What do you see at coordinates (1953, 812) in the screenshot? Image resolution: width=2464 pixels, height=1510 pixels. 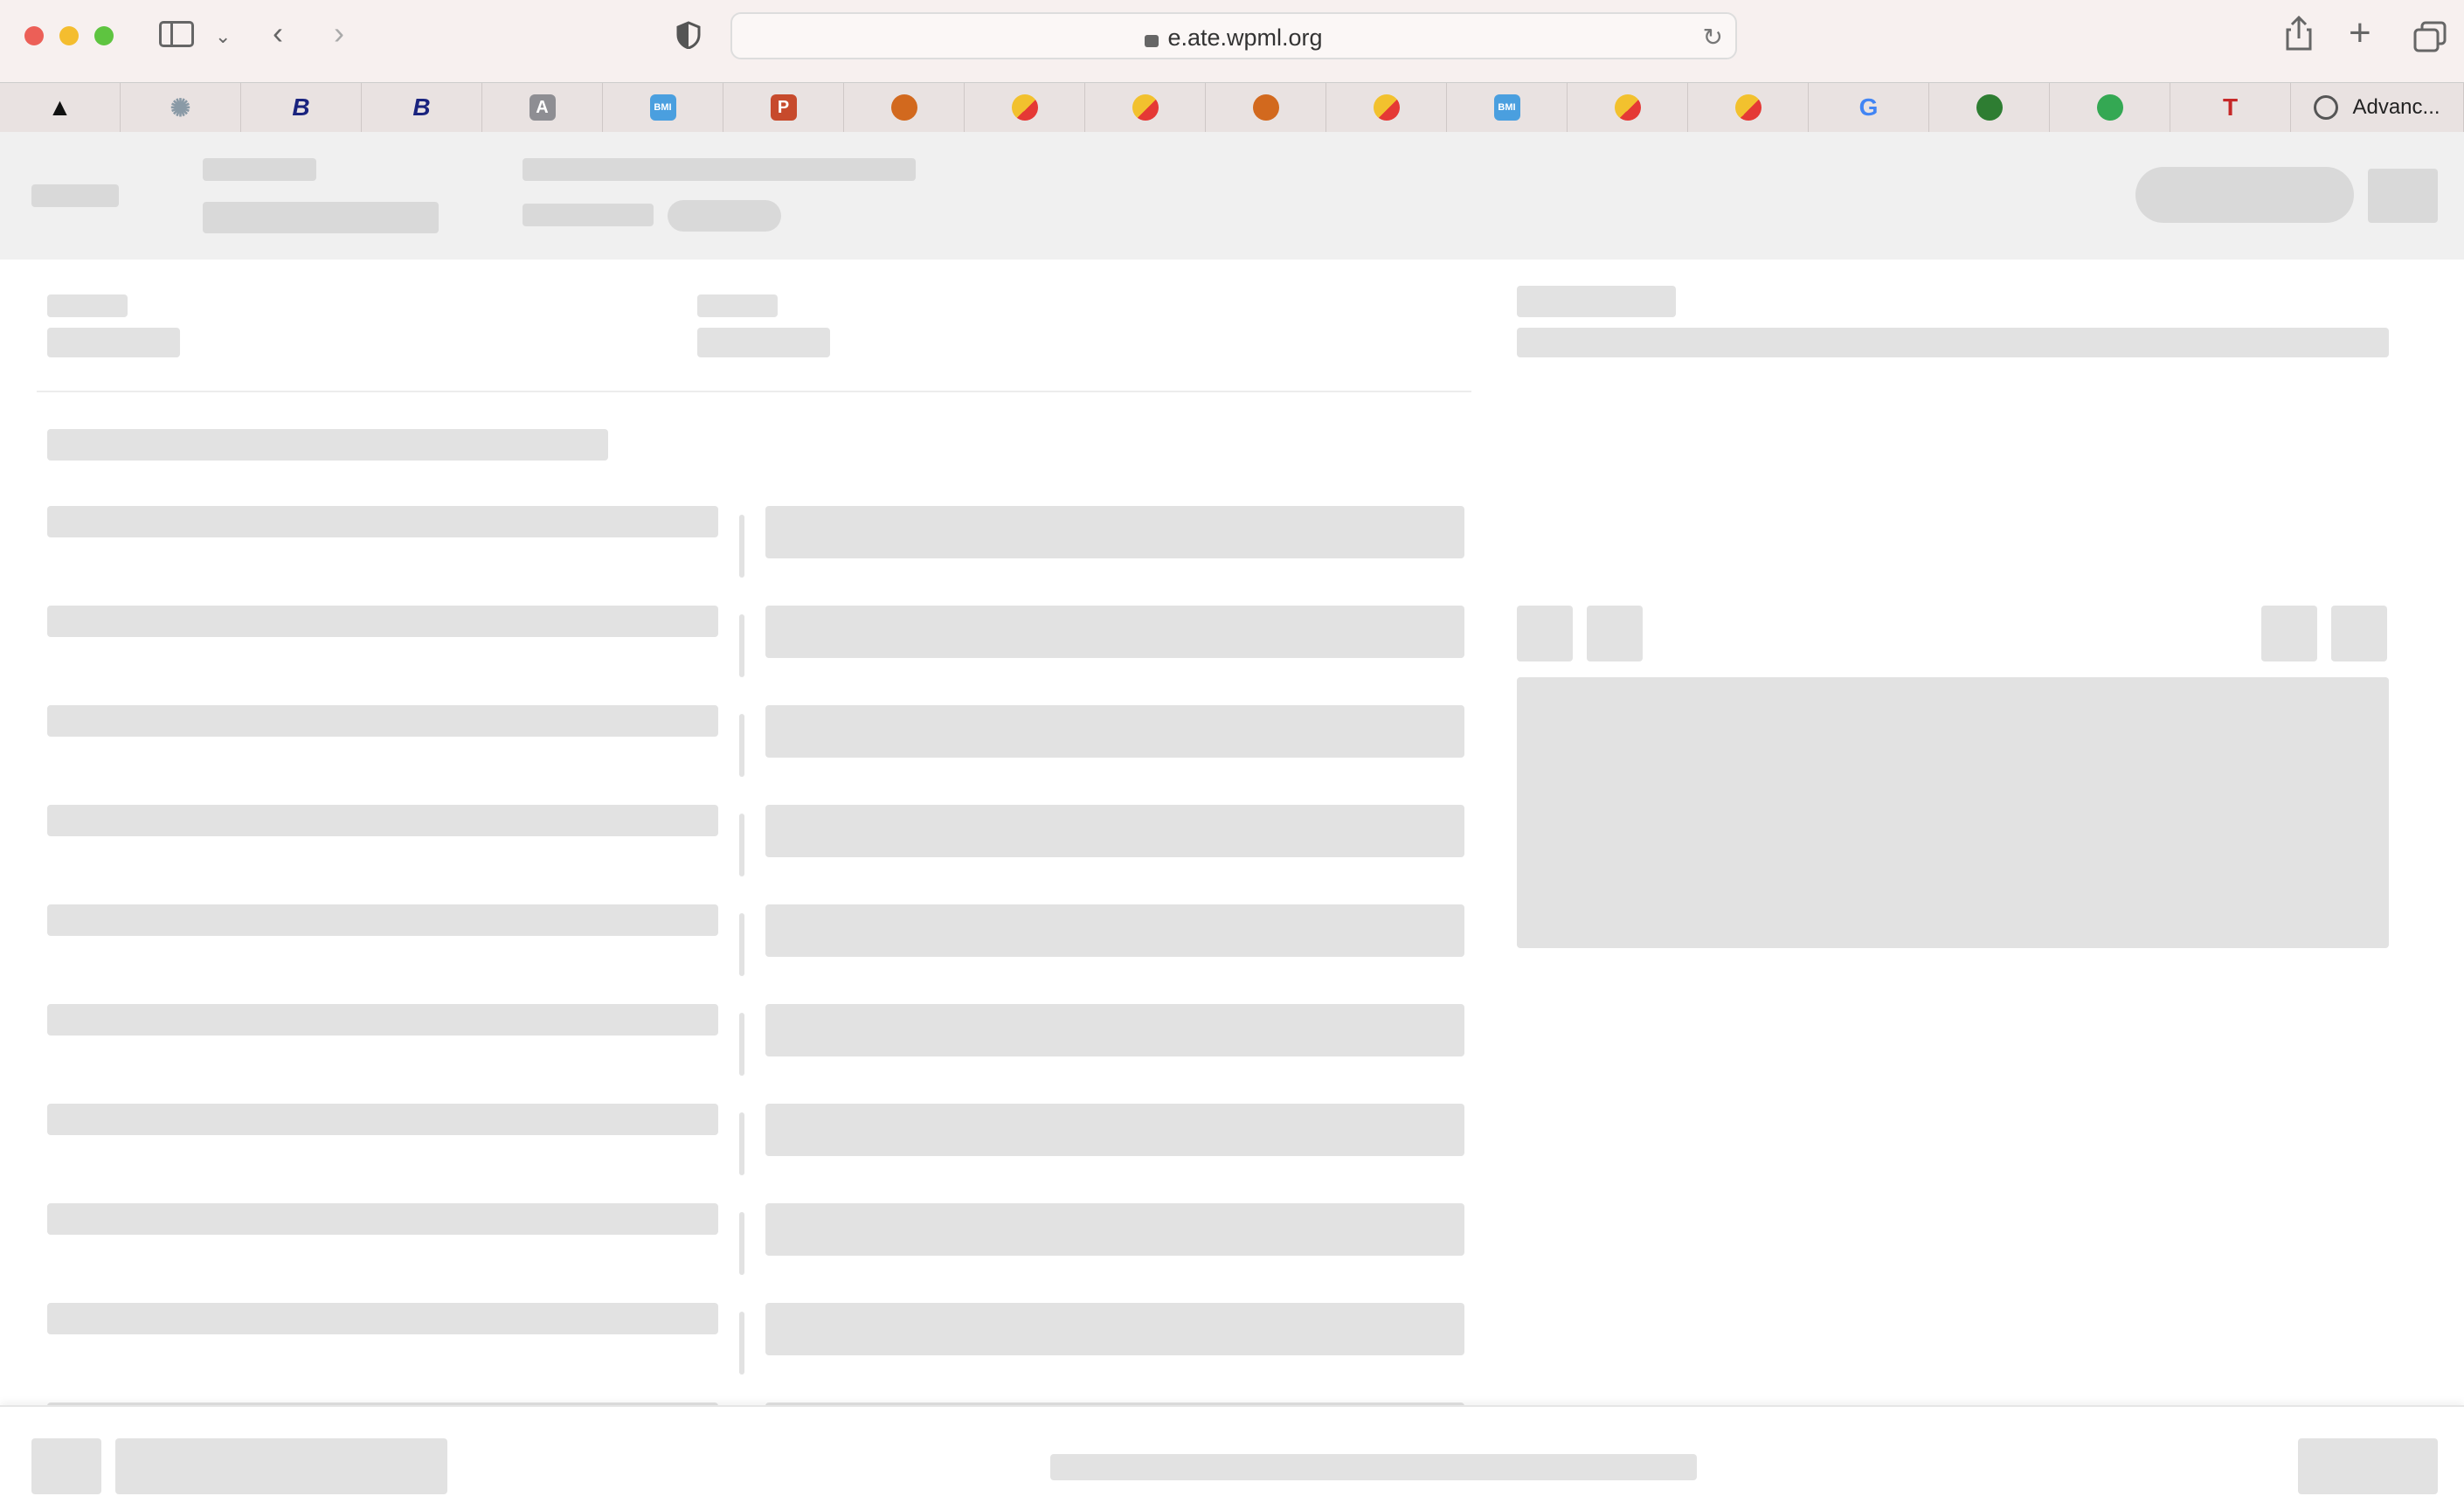 I see `skeleton-preview` at bounding box center [1953, 812].